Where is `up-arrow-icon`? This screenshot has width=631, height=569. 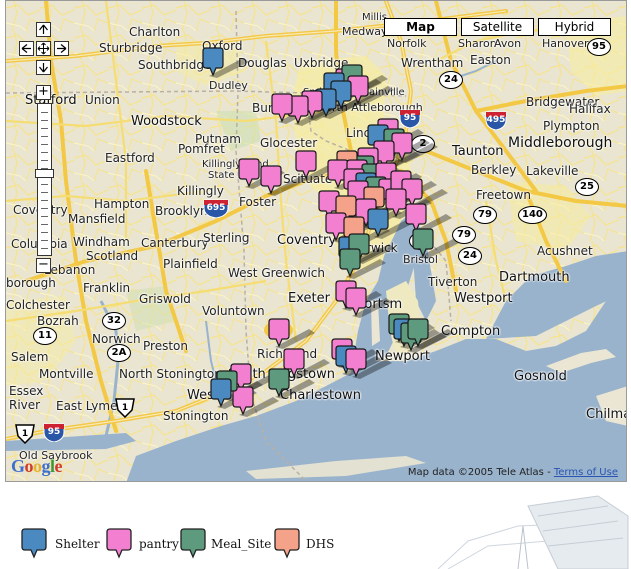 up-arrow-icon is located at coordinates (43, 29).